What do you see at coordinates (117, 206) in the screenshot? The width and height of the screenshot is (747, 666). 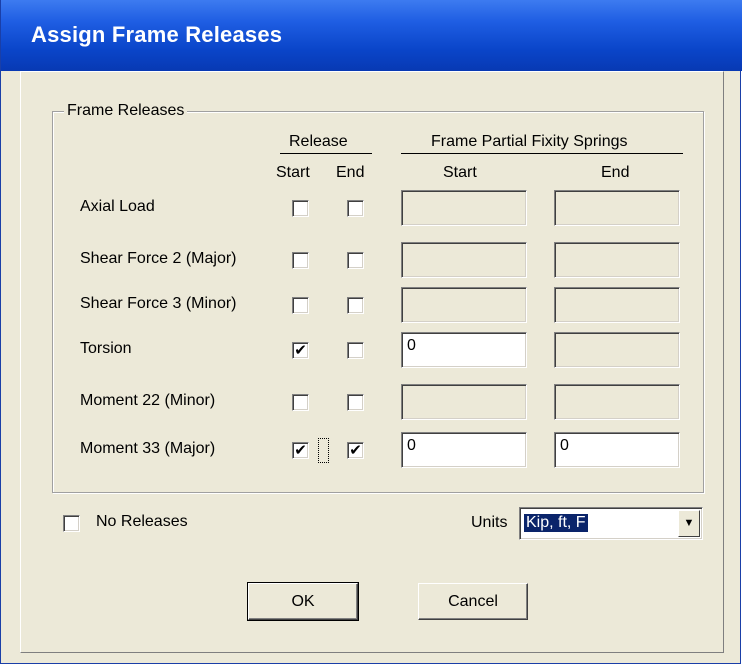 I see `row-label: Axial Load` at bounding box center [117, 206].